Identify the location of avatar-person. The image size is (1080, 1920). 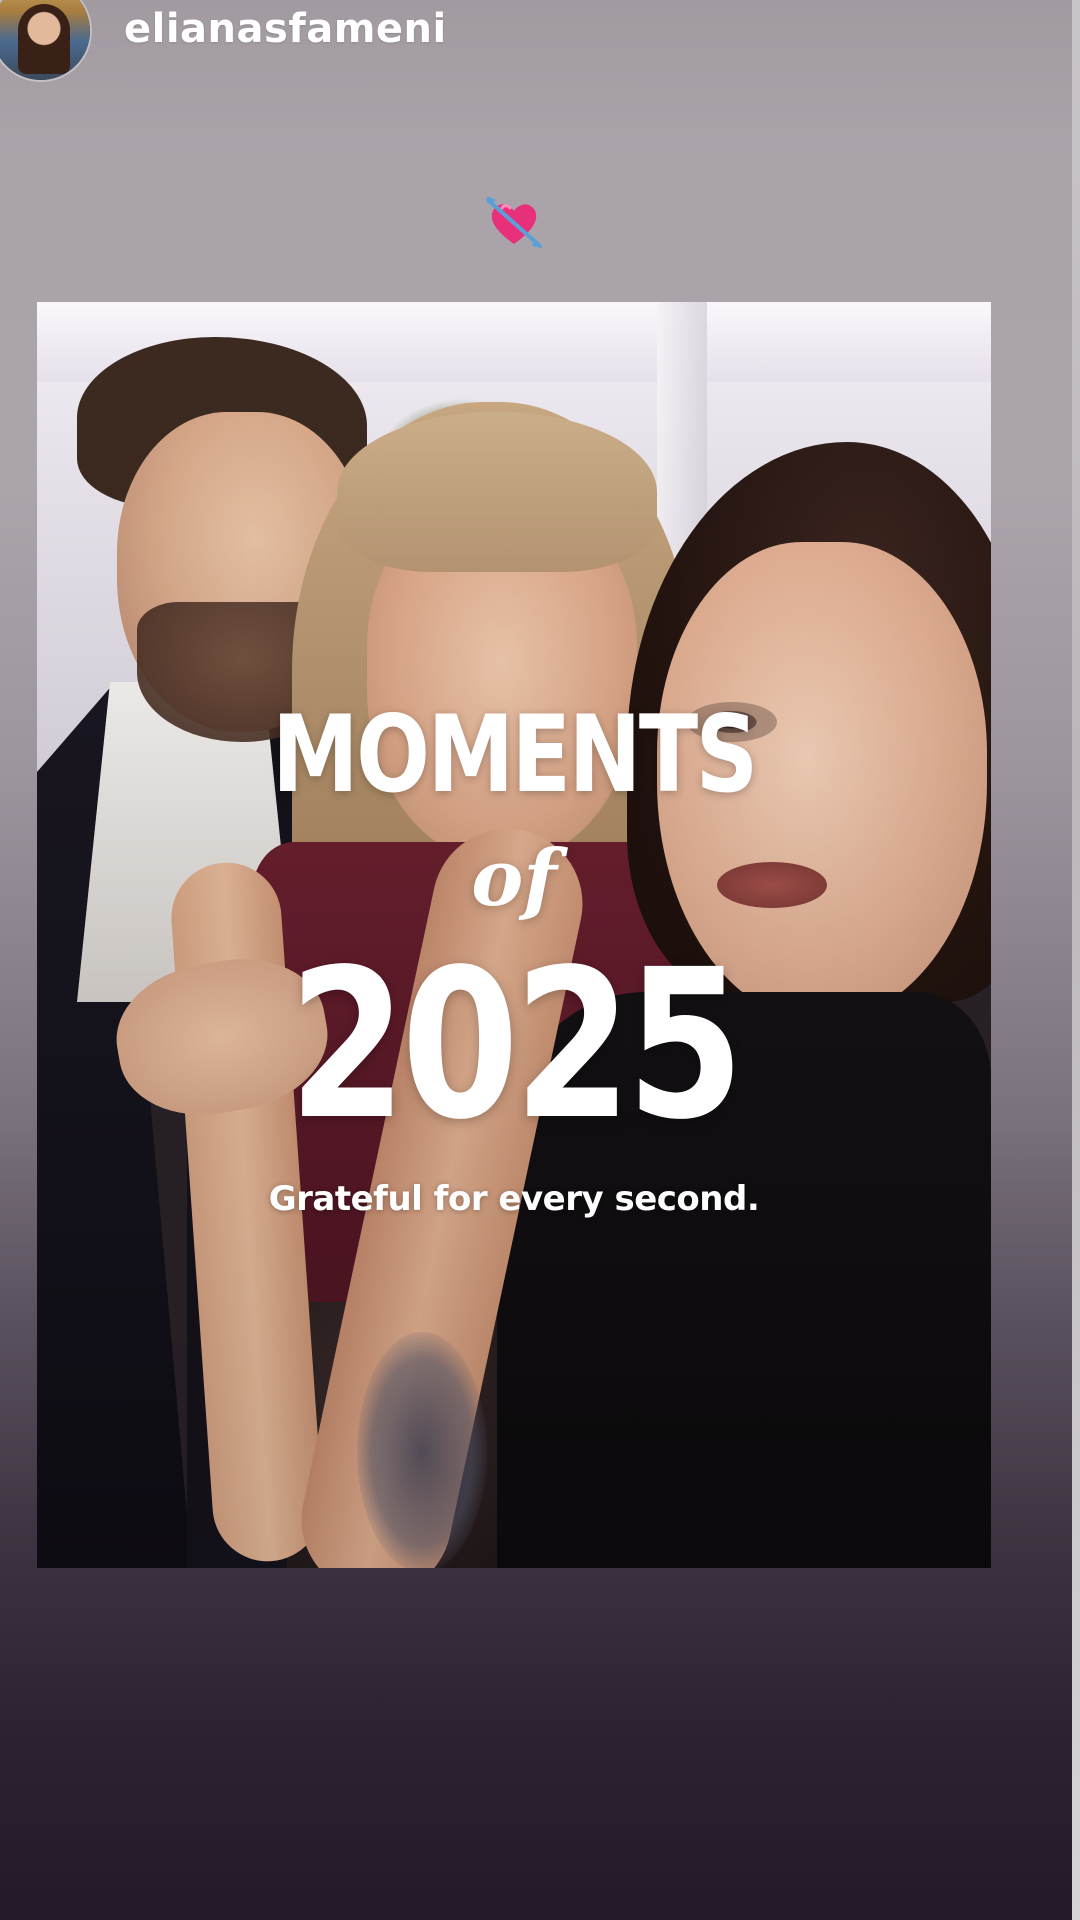
(44, 39).